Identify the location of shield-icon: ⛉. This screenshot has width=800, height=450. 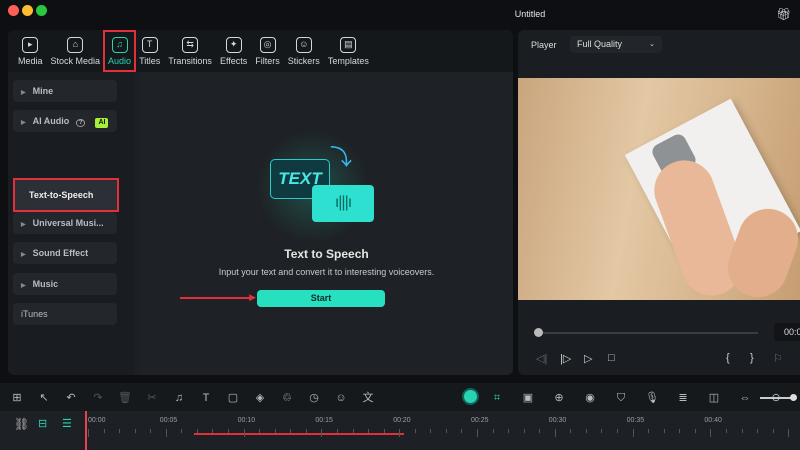
(621, 398).